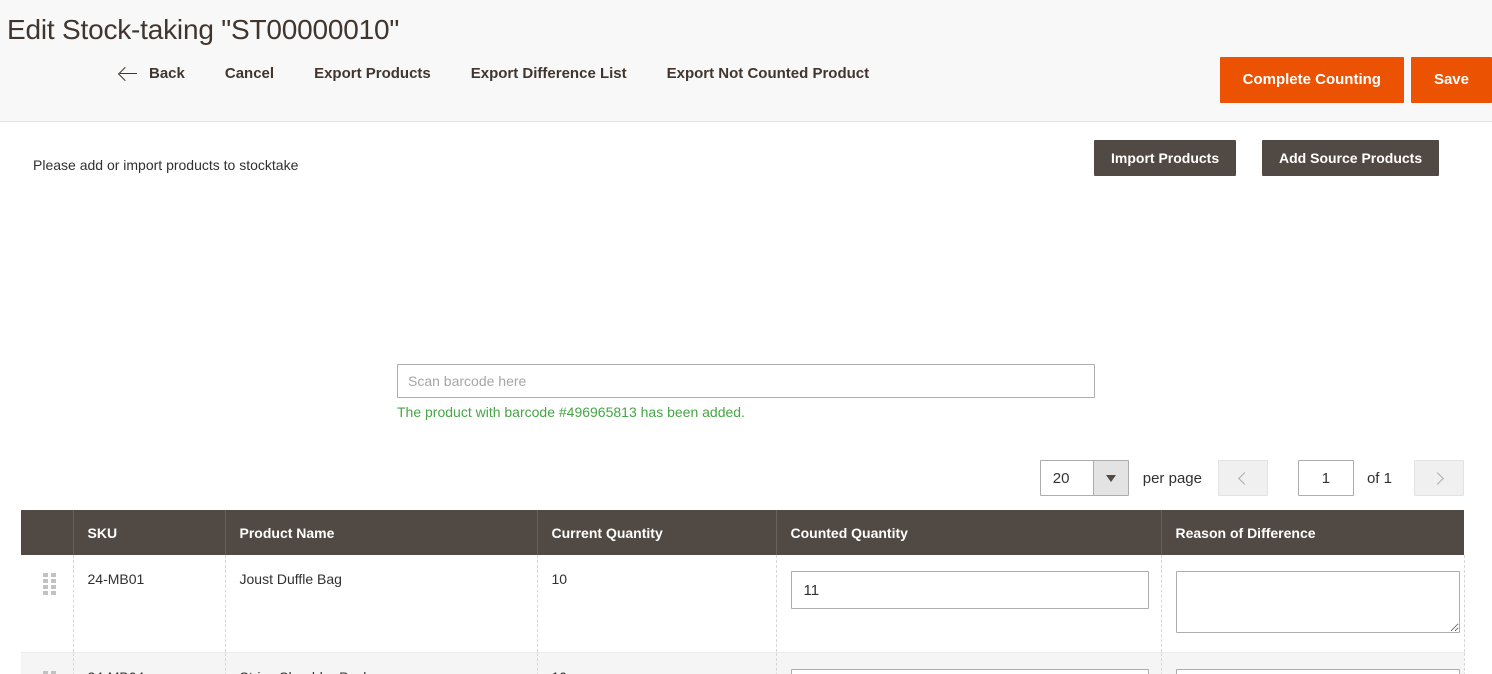 This screenshot has height=674, width=1492. I want to click on page-title: Edit Stock-taking "ST00000010", so click(203, 29).